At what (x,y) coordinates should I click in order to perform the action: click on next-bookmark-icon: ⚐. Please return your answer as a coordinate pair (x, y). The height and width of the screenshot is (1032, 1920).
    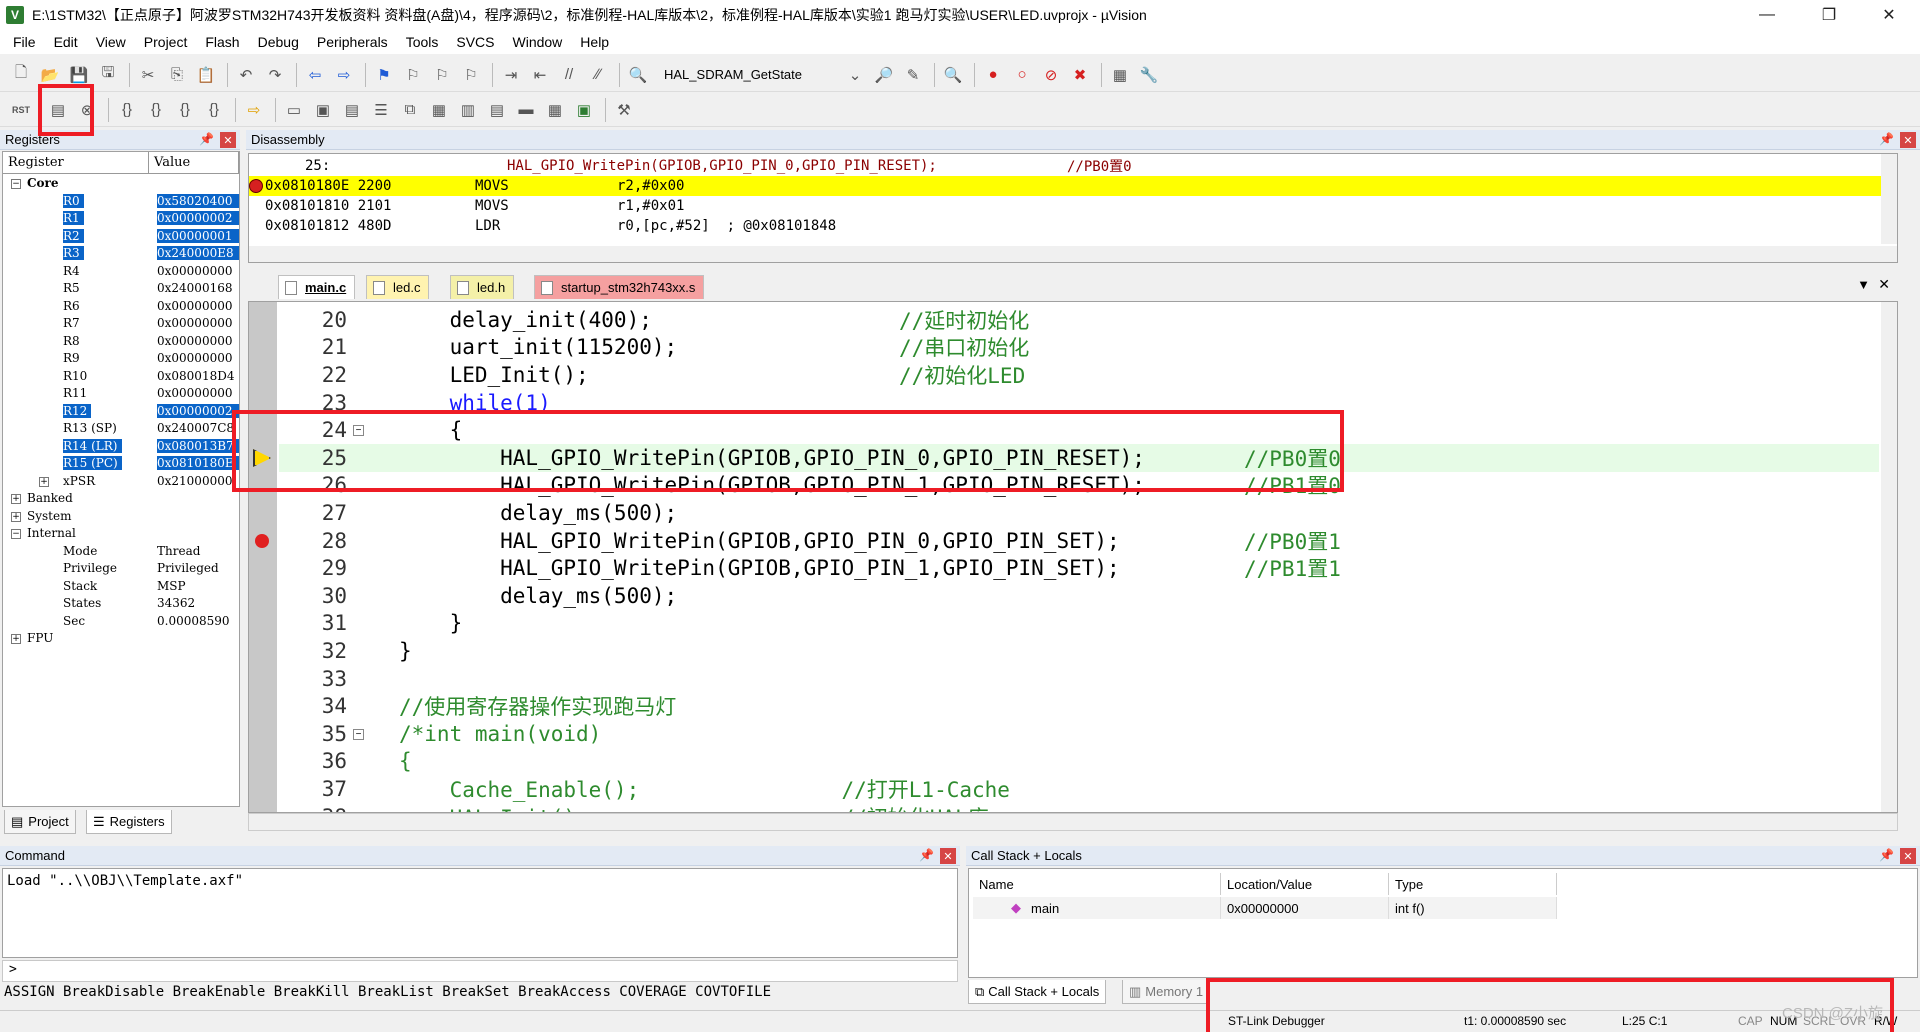
    Looking at the image, I should click on (442, 75).